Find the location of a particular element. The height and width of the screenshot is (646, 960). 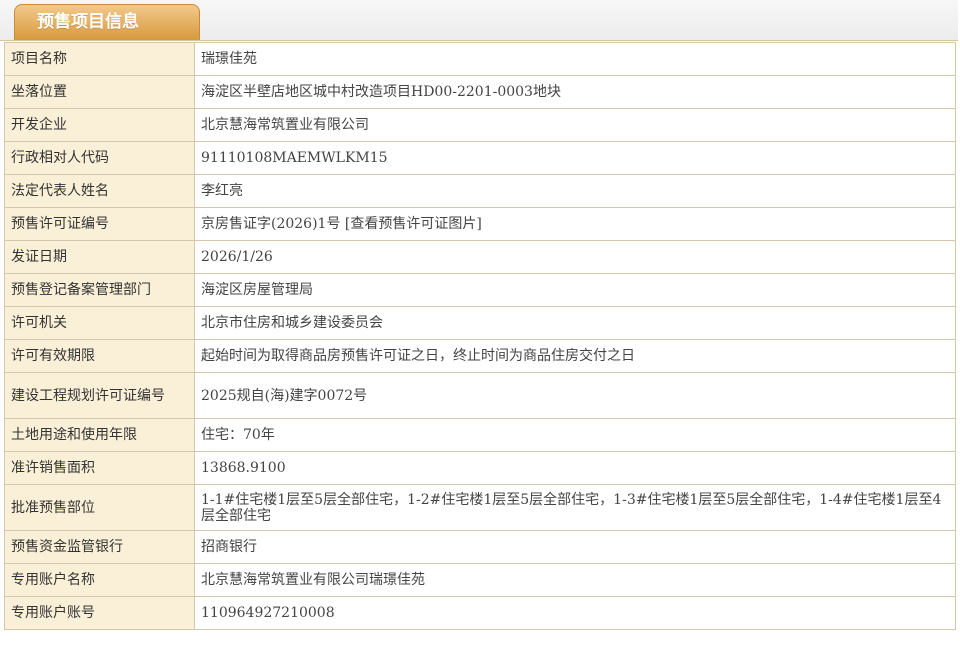

row-value: 瑞璟佳苑 is located at coordinates (575, 59).